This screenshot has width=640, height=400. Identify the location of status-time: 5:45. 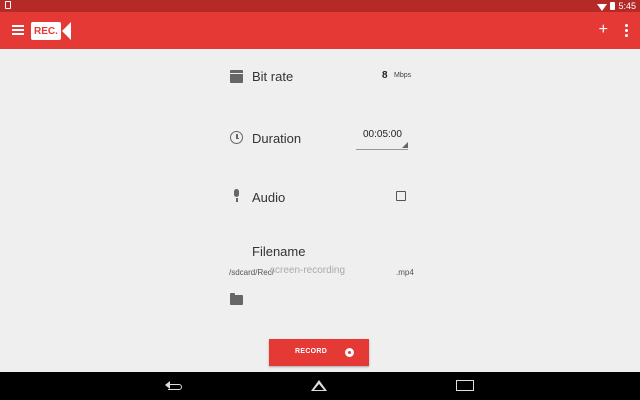
(627, 6).